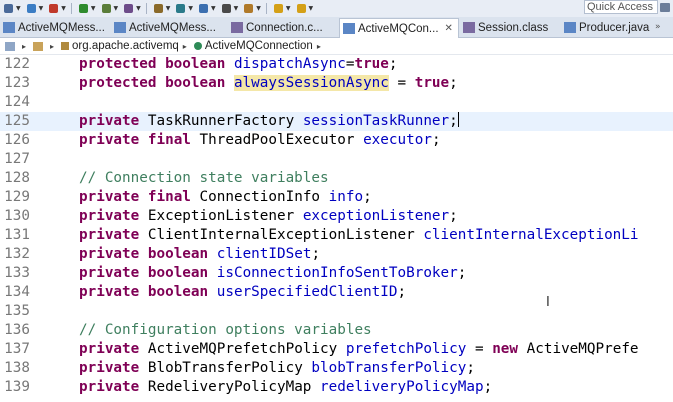  I want to click on project-icon, so click(10, 46).